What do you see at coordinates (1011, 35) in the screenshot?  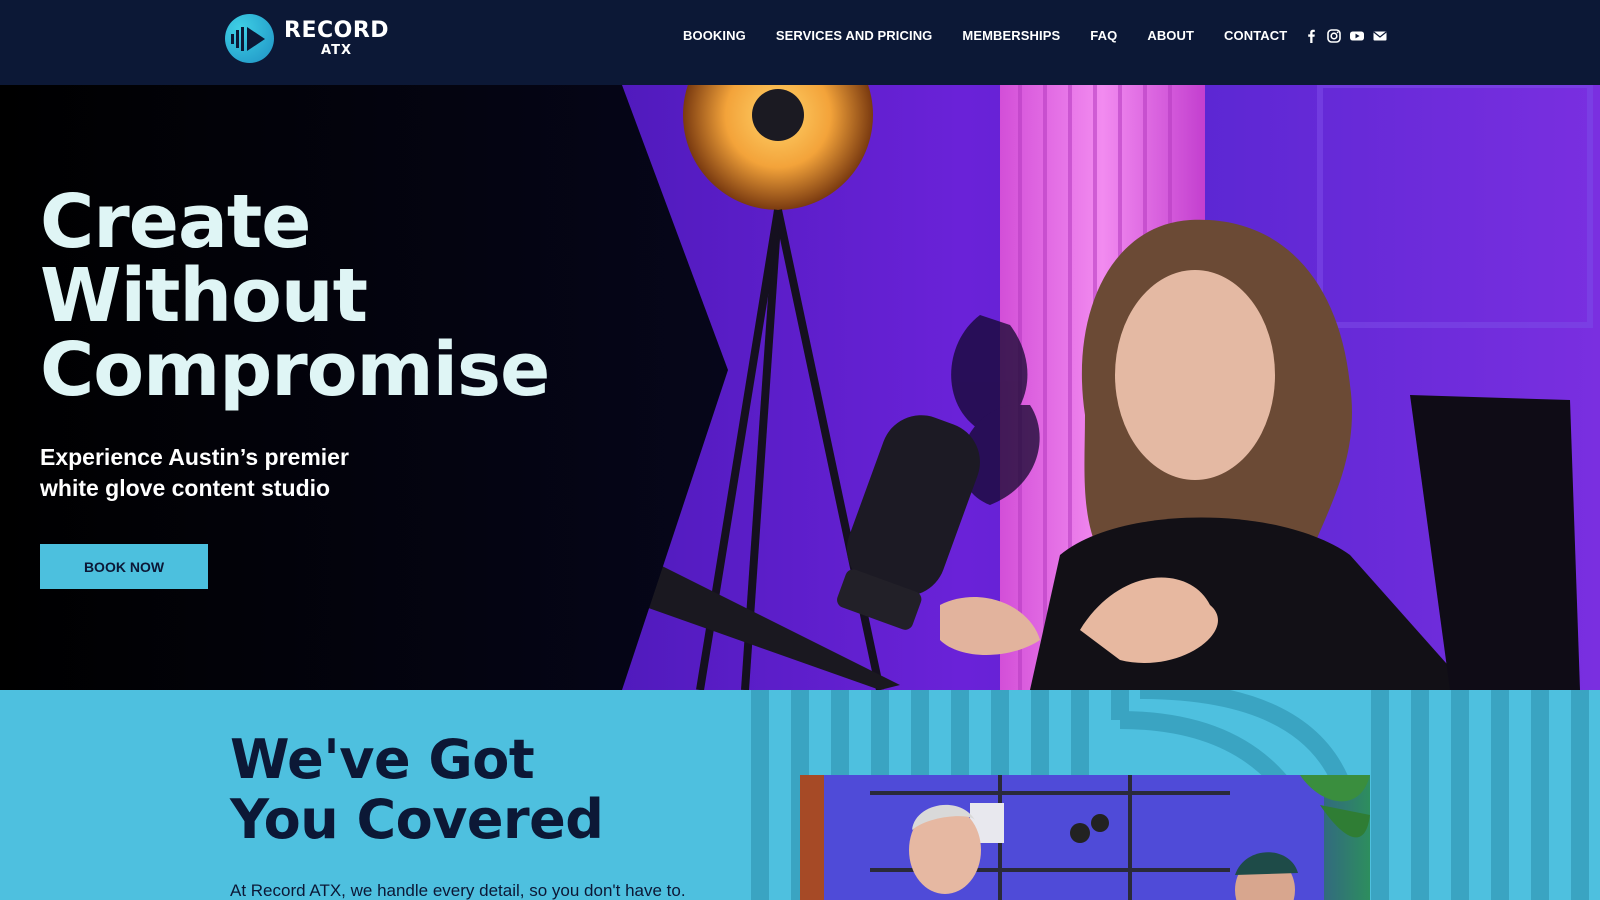 I see `nav-memberships: MEMBERSHIPS` at bounding box center [1011, 35].